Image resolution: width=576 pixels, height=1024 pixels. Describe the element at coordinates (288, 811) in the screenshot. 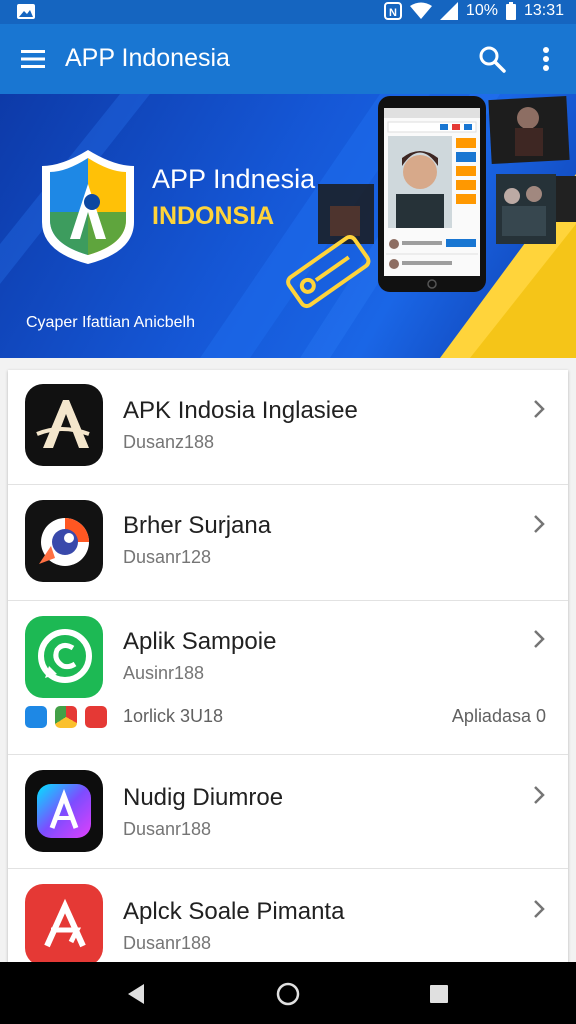

I see `list-item: Nudig Diumroe Dusanr188` at that location.